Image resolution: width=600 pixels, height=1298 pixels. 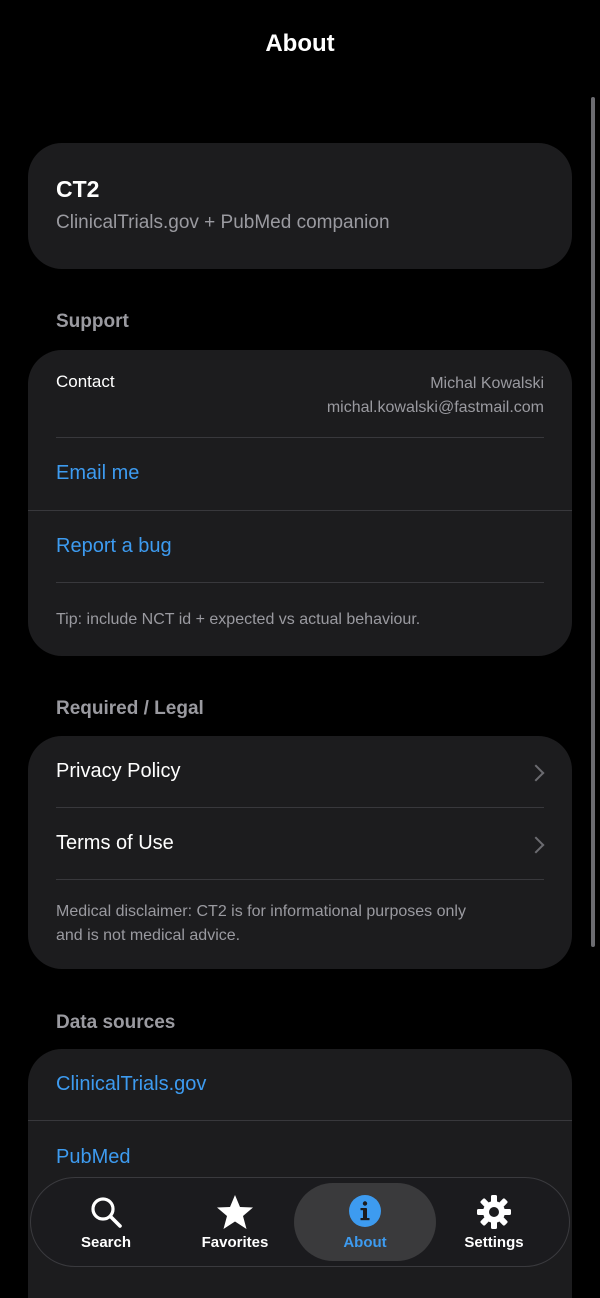 What do you see at coordinates (235, 1212) in the screenshot?
I see `star-icon` at bounding box center [235, 1212].